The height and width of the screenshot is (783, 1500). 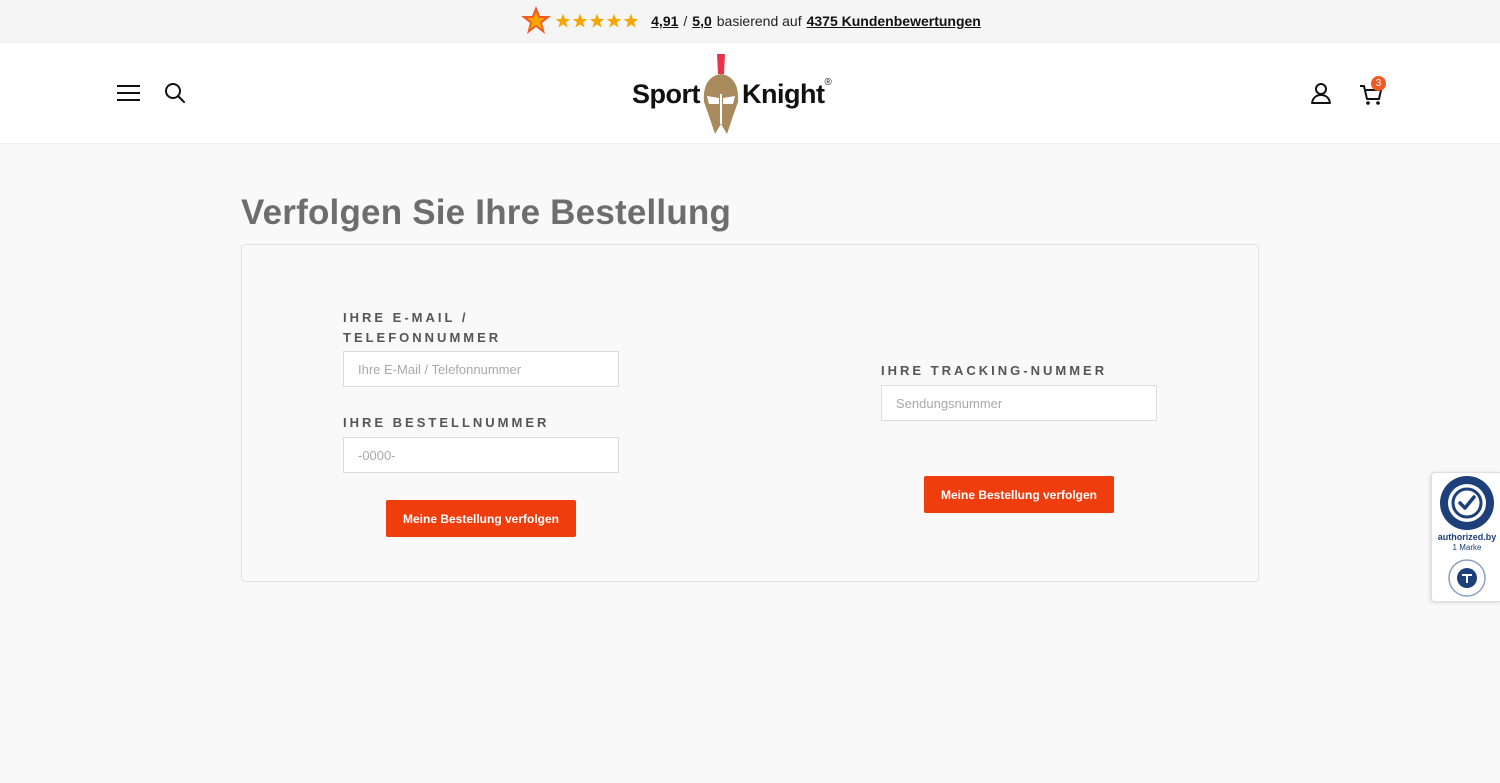 I want to click on logo-word-sport: Sport, so click(x=666, y=93).